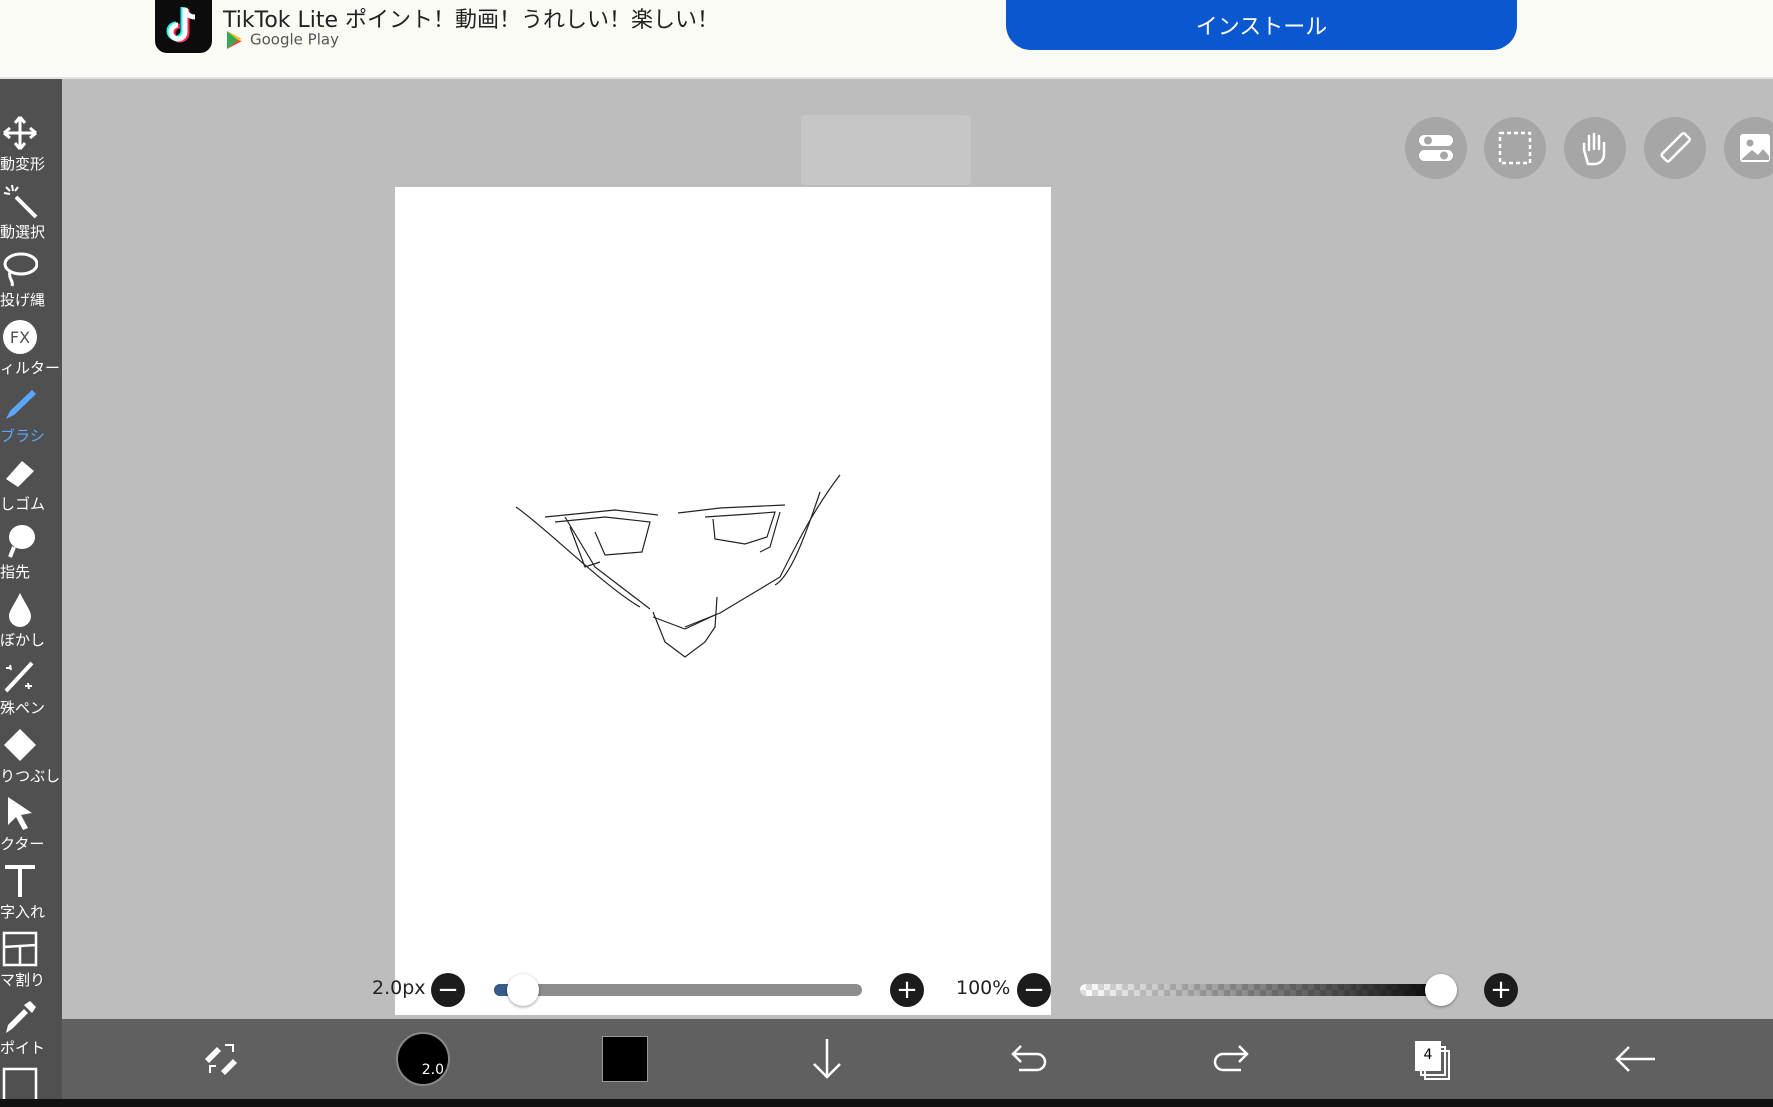  Describe the element at coordinates (20, 745) in the screenshot. I see `fill-bucket-icon` at that location.